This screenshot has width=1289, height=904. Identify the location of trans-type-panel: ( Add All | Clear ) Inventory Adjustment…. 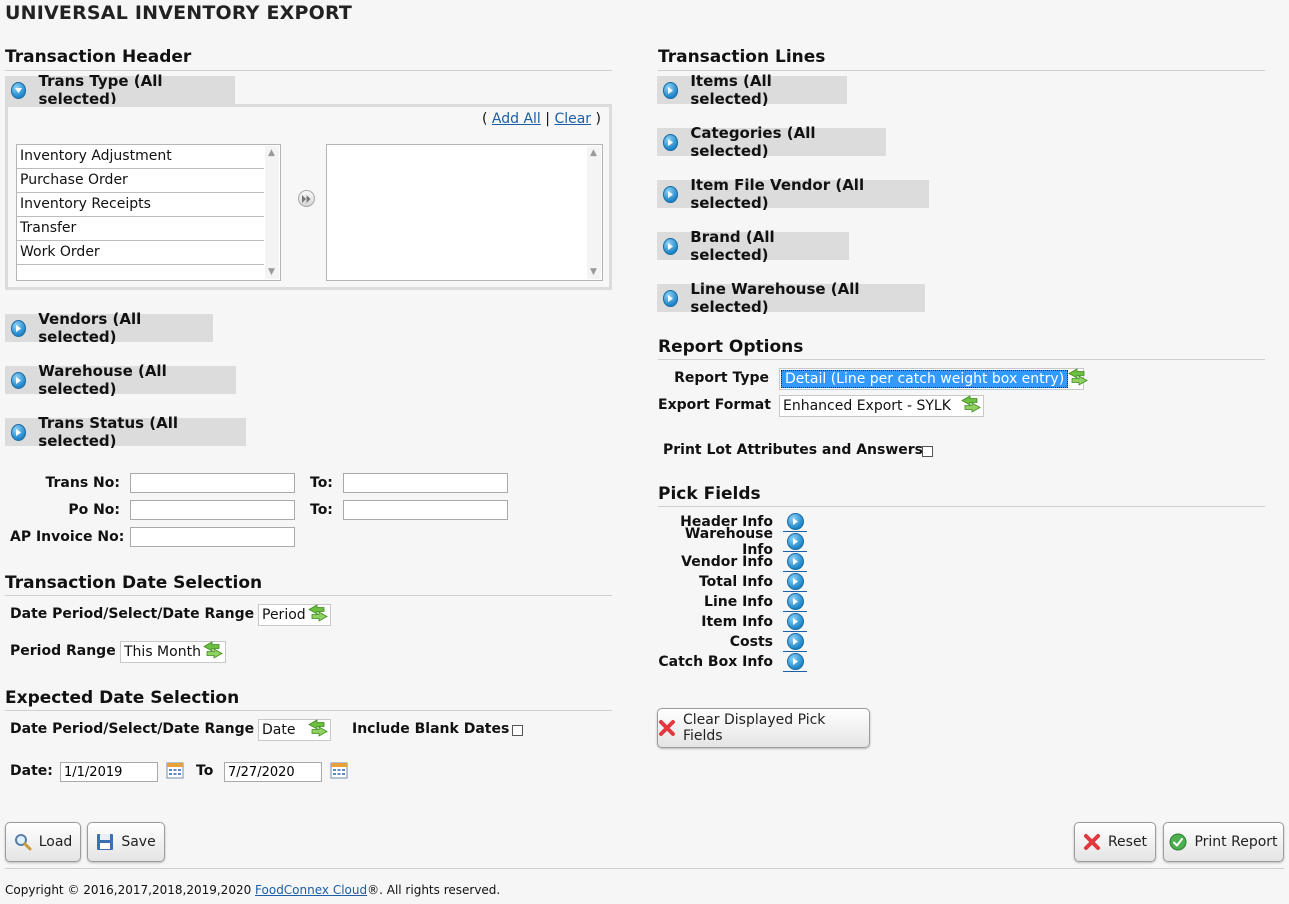
(308, 197).